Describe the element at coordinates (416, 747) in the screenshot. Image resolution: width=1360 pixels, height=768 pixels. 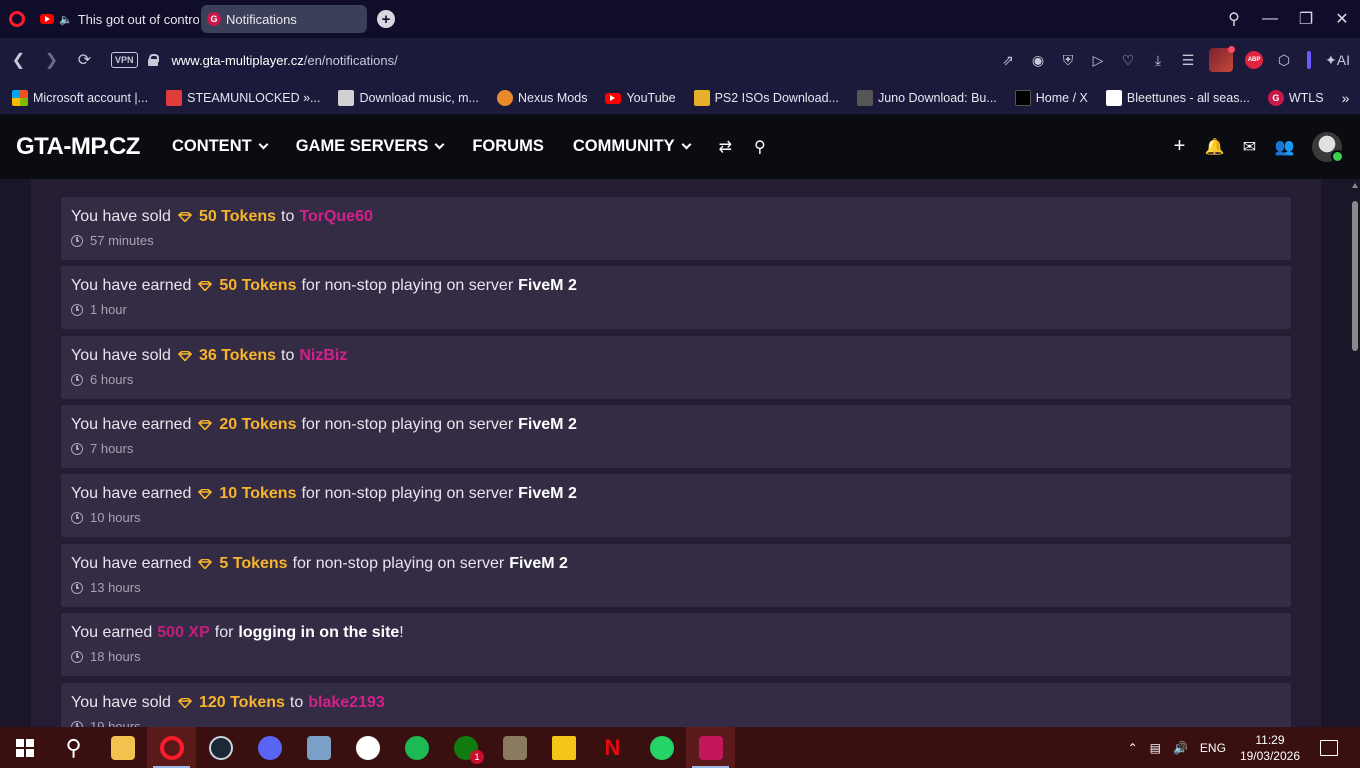
I see `taskbar-spotify` at that location.